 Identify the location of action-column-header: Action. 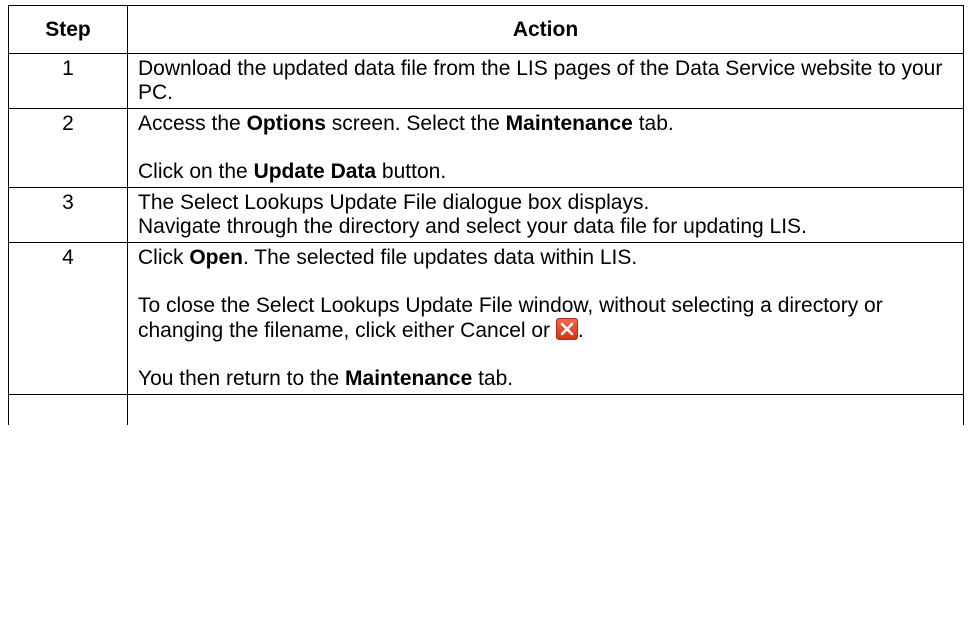
(545, 29).